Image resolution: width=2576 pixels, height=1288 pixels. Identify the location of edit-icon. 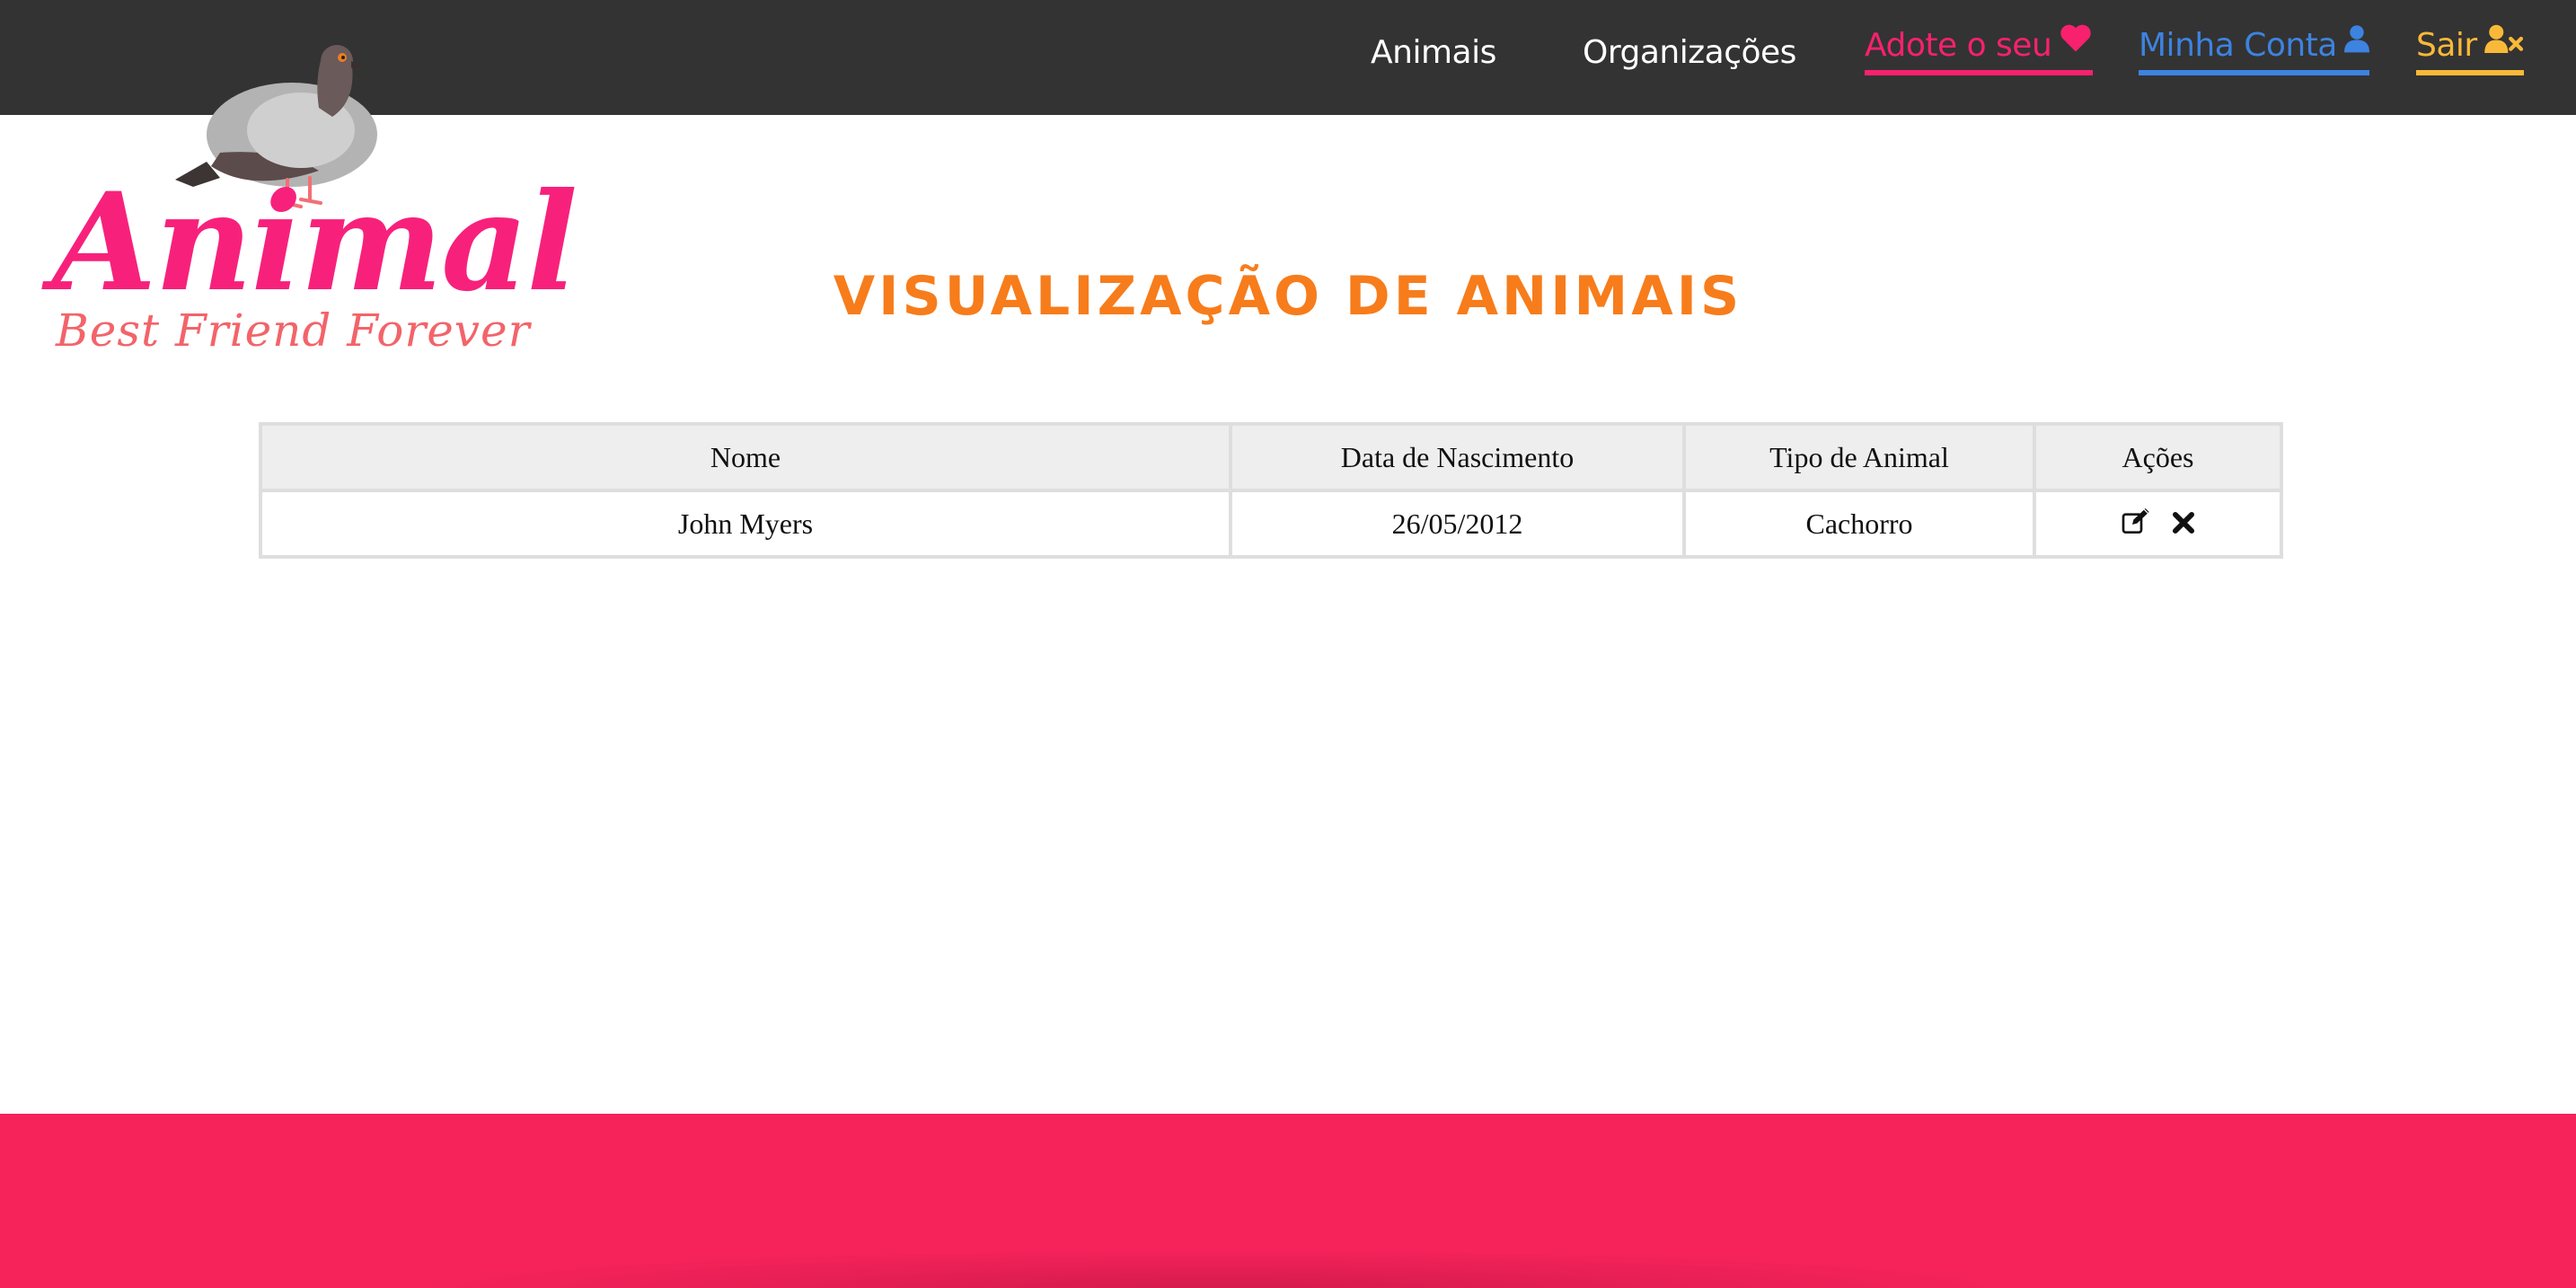
(2136, 524).